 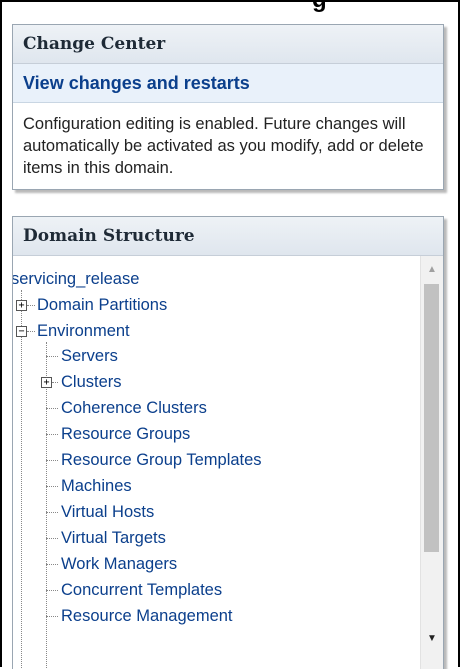 What do you see at coordinates (21, 331) in the screenshot?
I see `minus-icon: −` at bounding box center [21, 331].